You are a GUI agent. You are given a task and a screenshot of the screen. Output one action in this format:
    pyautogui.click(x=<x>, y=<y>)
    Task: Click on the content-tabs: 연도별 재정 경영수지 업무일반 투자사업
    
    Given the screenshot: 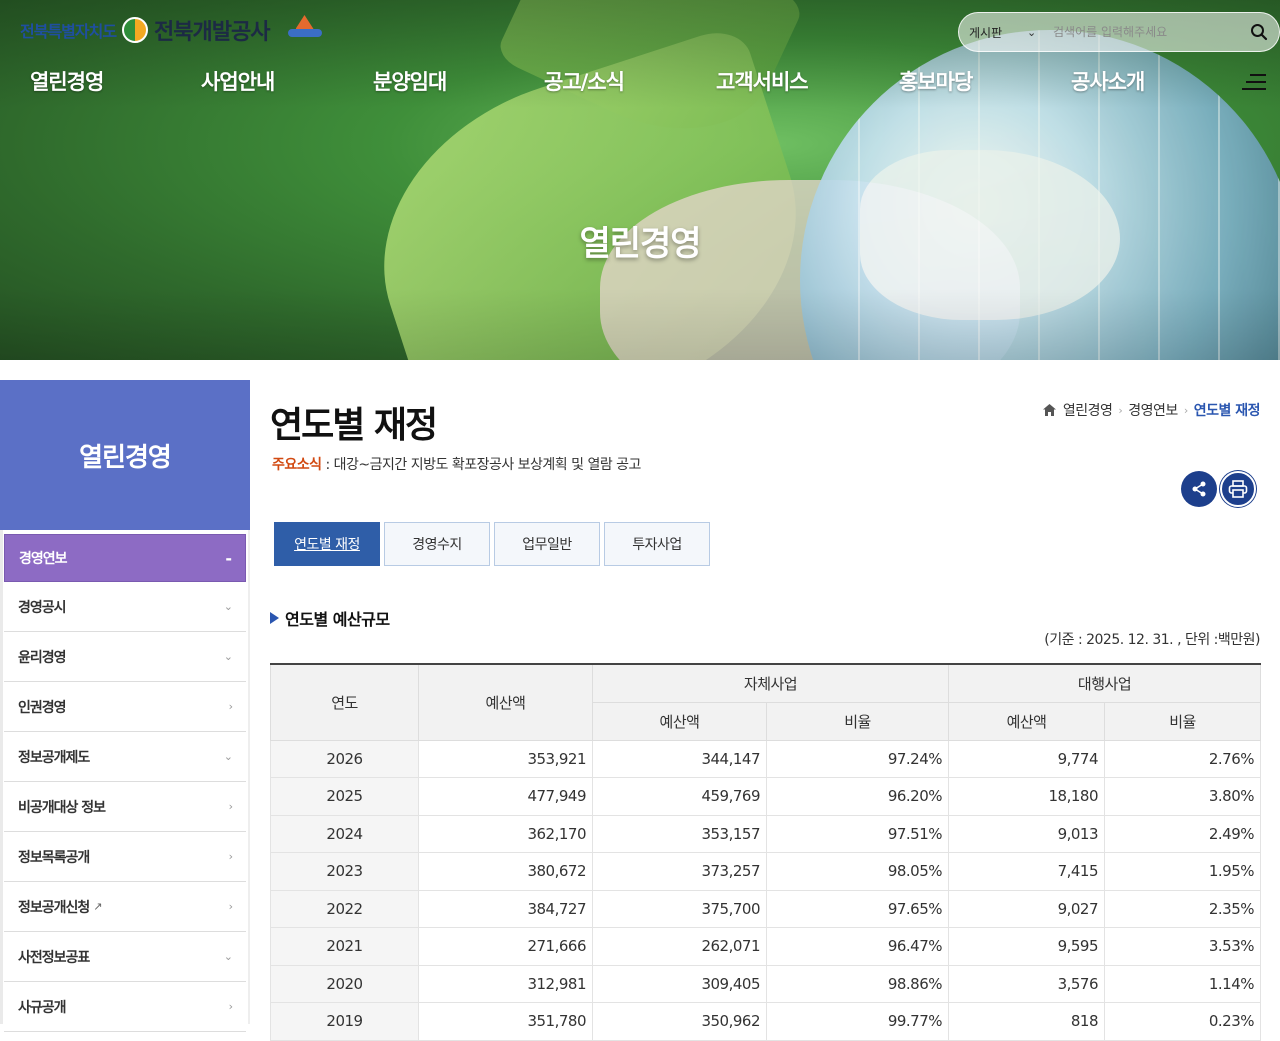 What is the action you would take?
    pyautogui.click(x=492, y=544)
    